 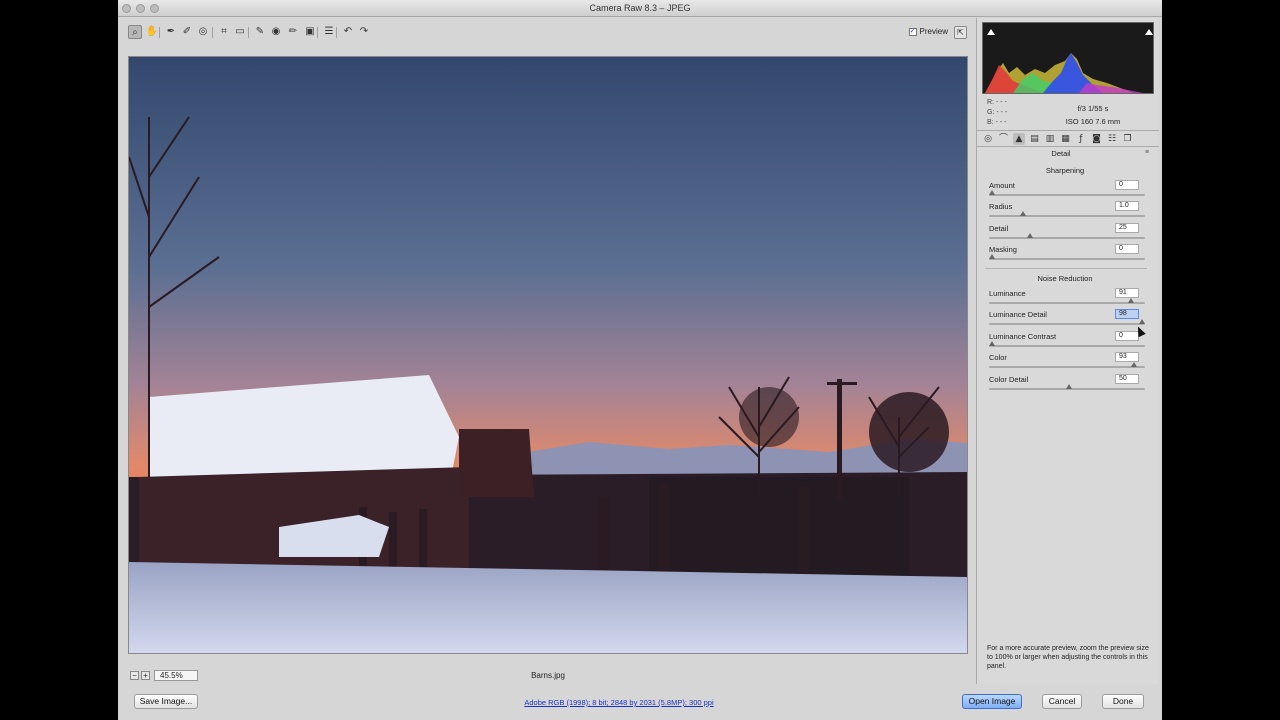 I want to click on luminance-detail-slider-thumb, so click(x=1141, y=322).